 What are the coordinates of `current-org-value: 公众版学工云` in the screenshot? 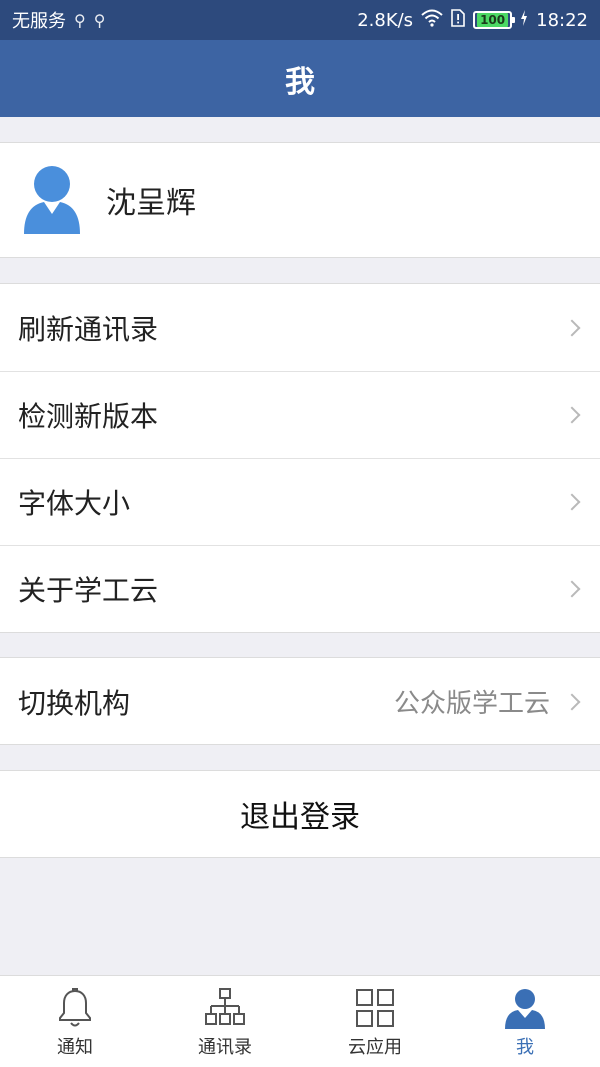 It's located at (471, 704).